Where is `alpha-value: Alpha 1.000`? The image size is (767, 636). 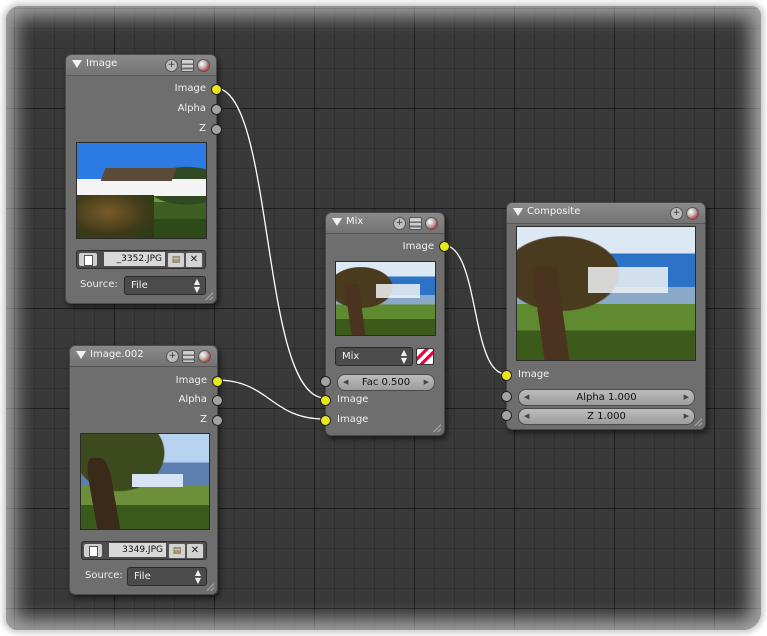 alpha-value: Alpha 1.000 is located at coordinates (606, 397).